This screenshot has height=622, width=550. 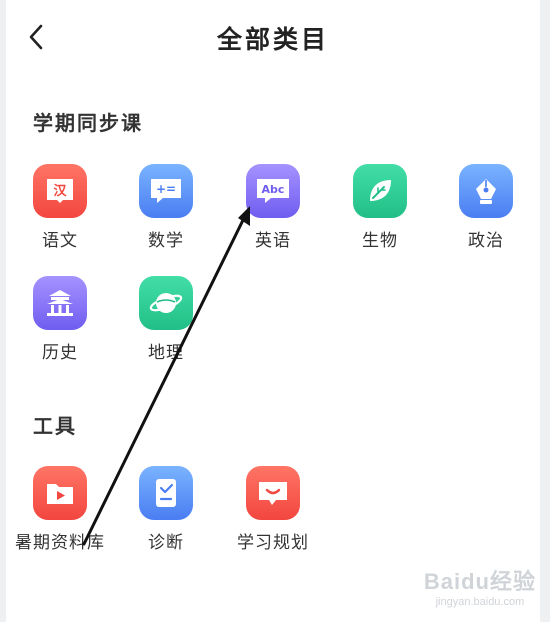 I want to click on leaf-icon, so click(x=380, y=190).